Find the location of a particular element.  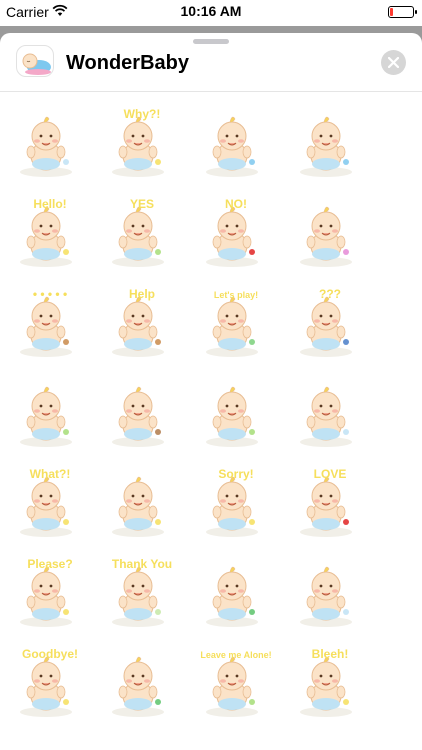

sticker-caption: Sorry! is located at coordinates (235, 474).